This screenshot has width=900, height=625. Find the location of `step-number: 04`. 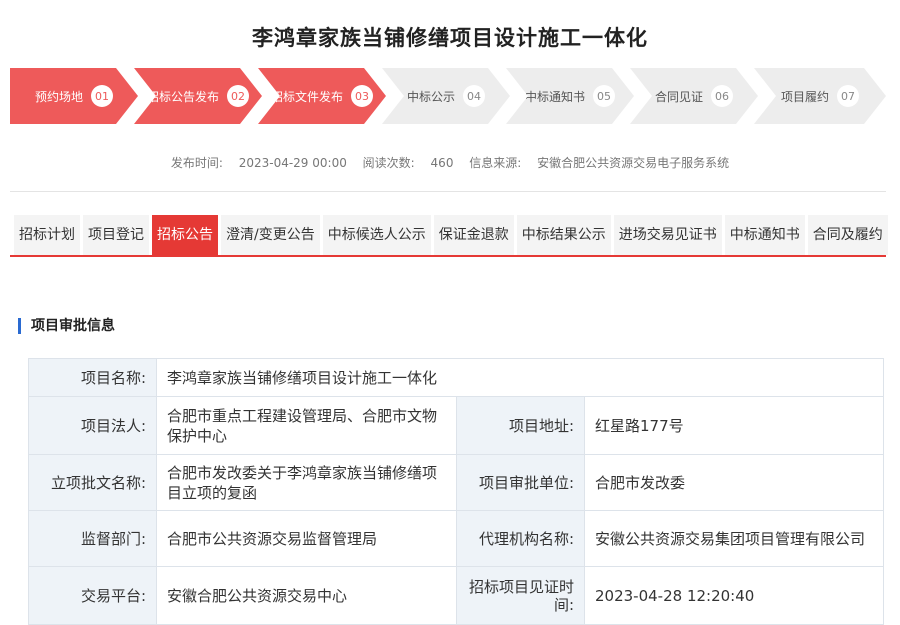

step-number: 04 is located at coordinates (474, 96).